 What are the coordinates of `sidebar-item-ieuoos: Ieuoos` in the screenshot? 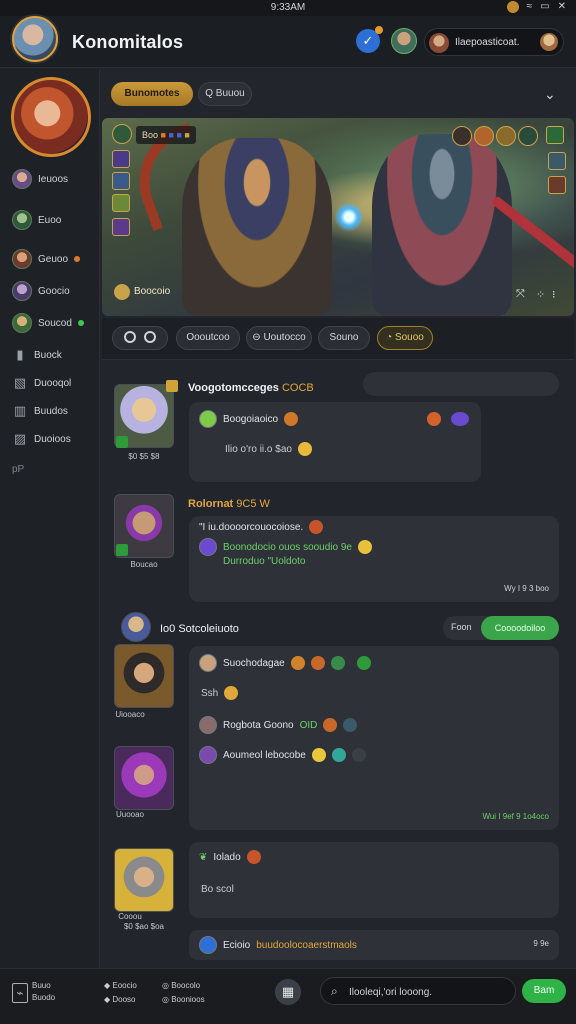 It's located at (40, 179).